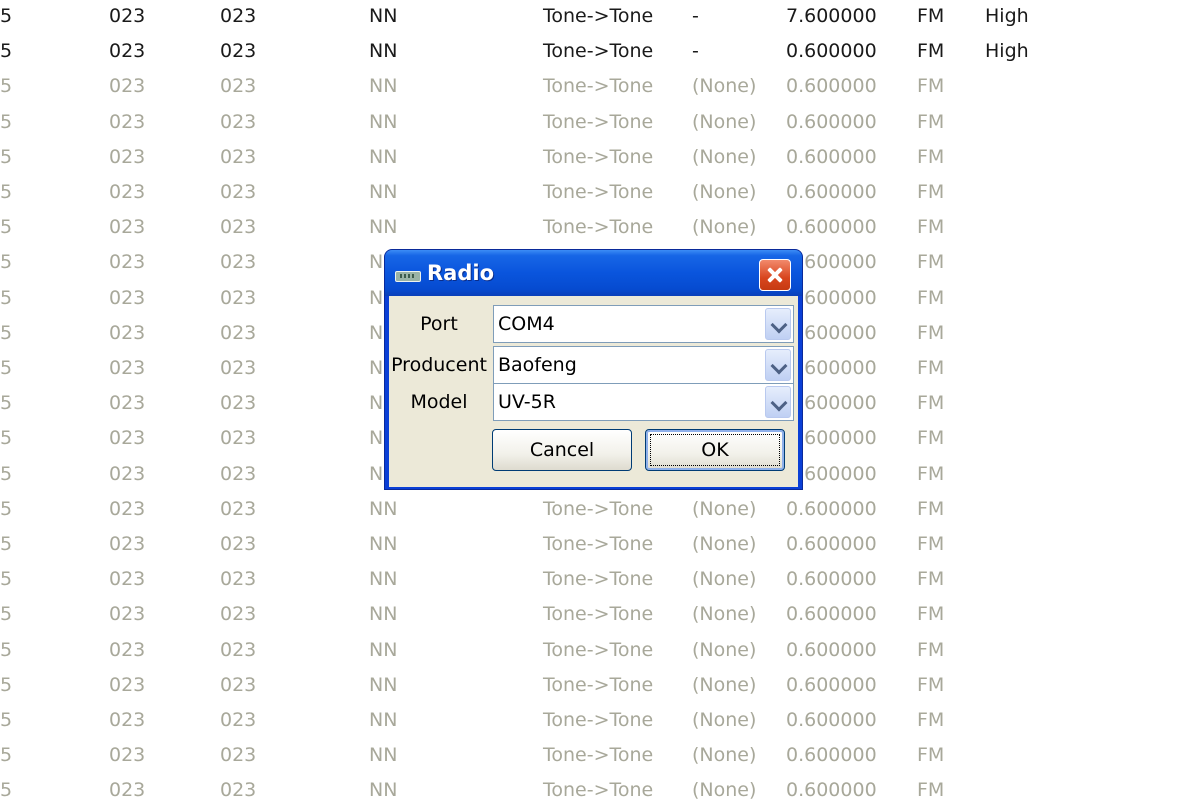 The width and height of the screenshot is (1200, 808). I want to click on port-label: Port, so click(439, 324).